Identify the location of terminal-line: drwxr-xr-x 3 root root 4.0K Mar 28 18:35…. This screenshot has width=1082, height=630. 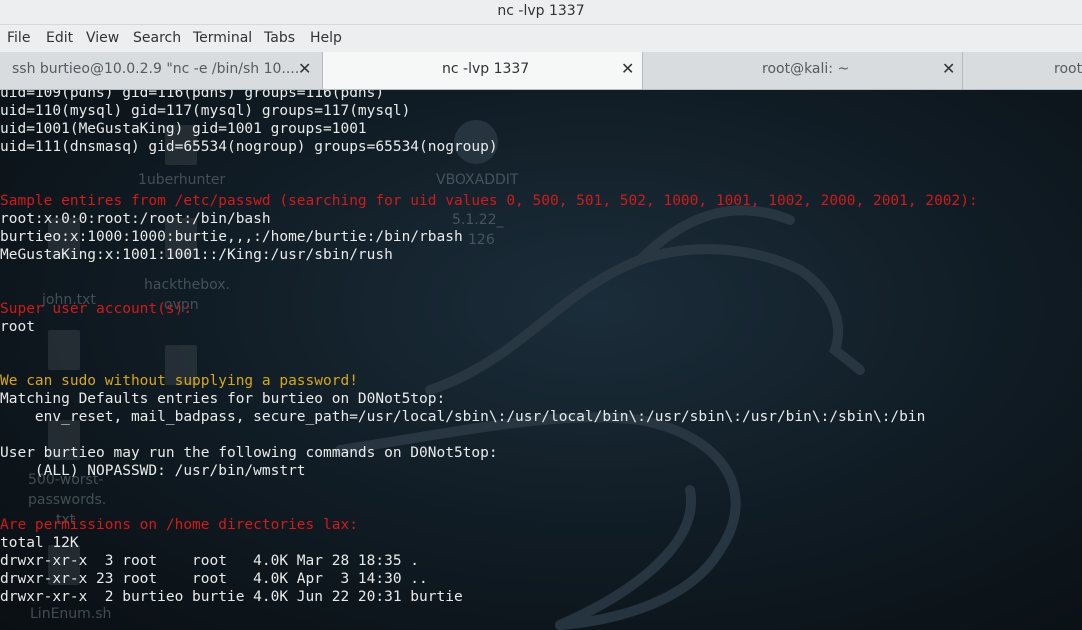
(210, 561).